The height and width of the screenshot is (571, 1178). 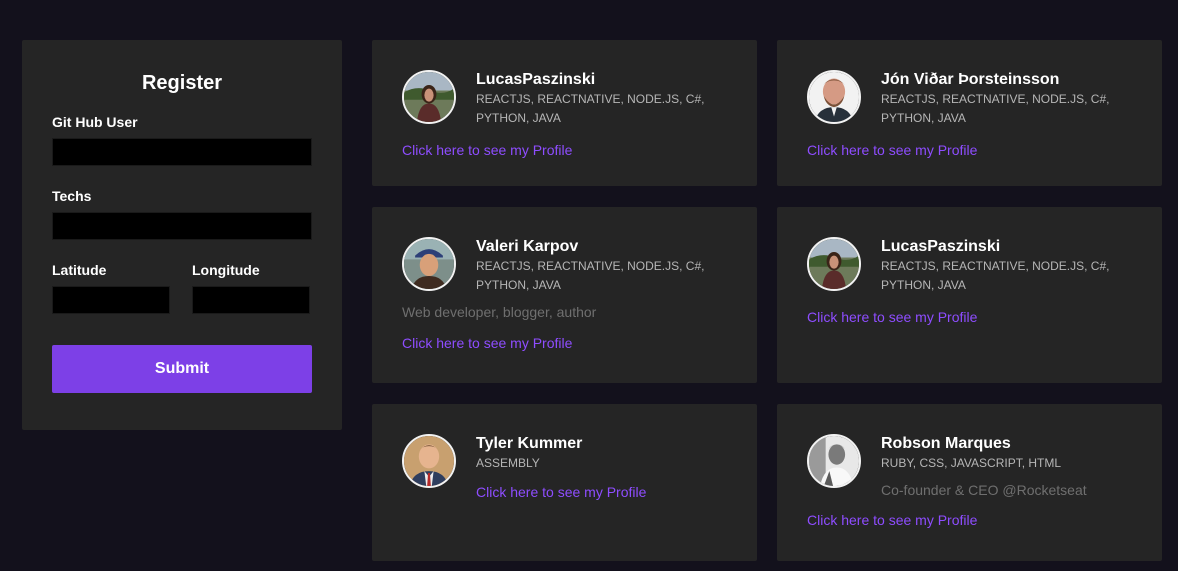 What do you see at coordinates (111, 300) in the screenshot?
I see `latitude-input` at bounding box center [111, 300].